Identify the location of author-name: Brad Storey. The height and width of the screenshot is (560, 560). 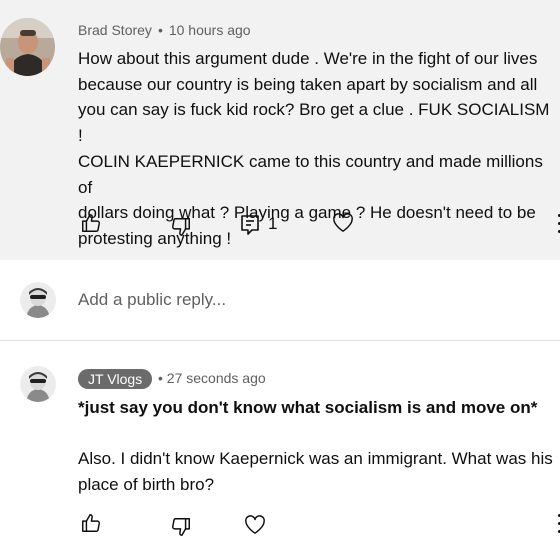
(115, 30).